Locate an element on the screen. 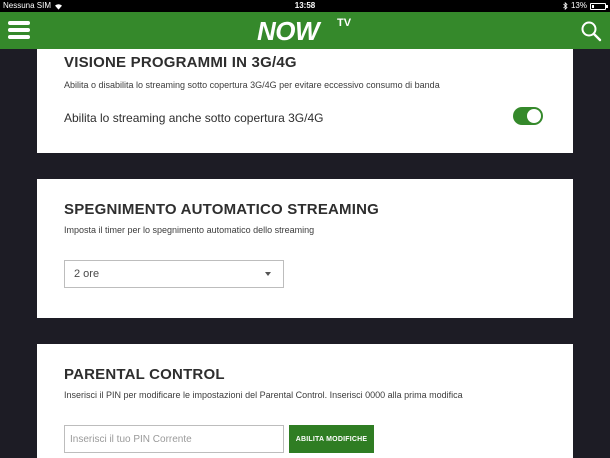 This screenshot has height=458, width=610. battery-percent: 13% is located at coordinates (578, 5).